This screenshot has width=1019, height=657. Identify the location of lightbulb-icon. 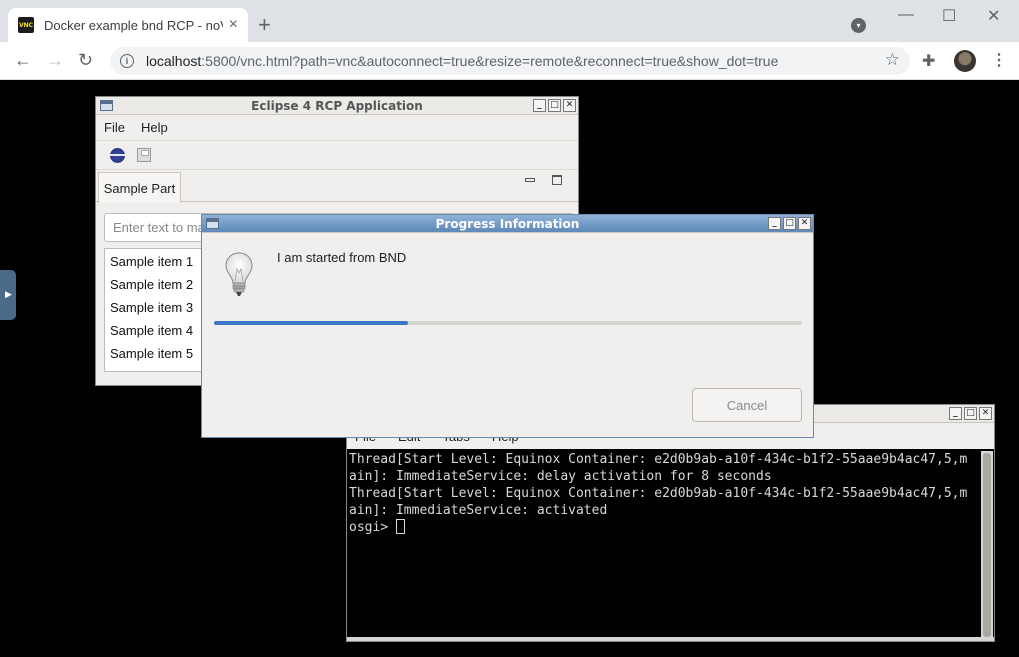
(239, 274).